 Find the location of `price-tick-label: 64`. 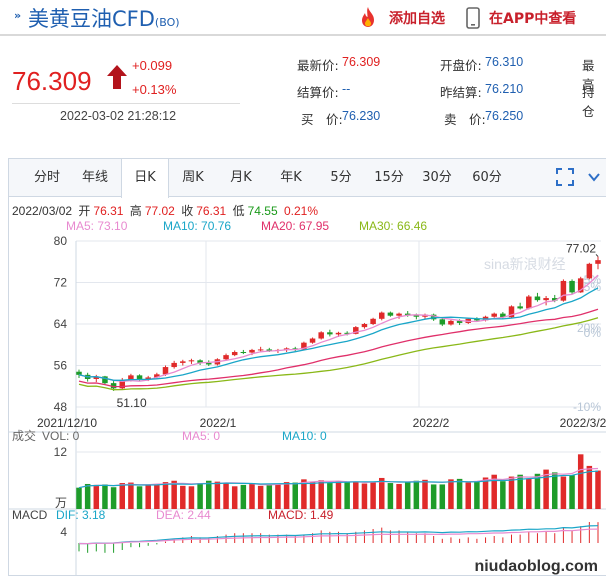

price-tick-label: 64 is located at coordinates (61, 324).